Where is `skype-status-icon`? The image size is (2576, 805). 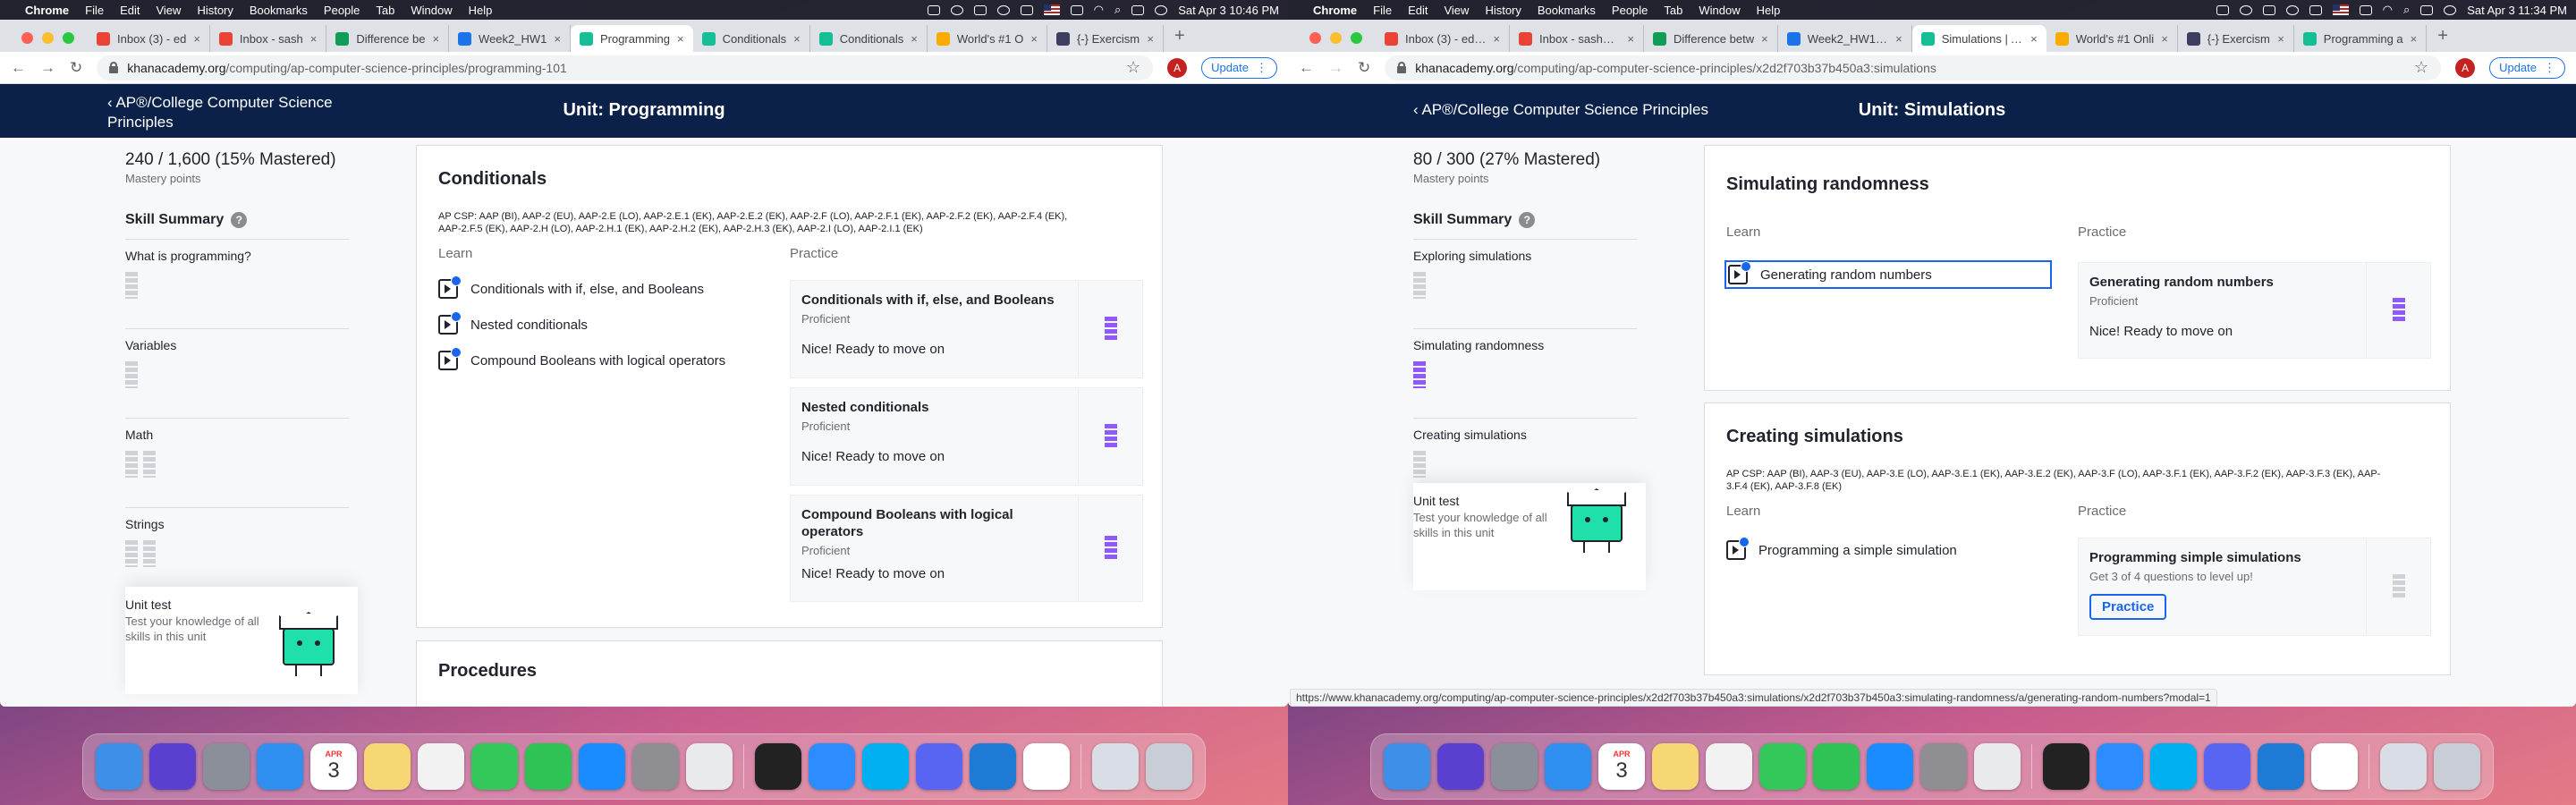
skype-status-icon is located at coordinates (2292, 9).